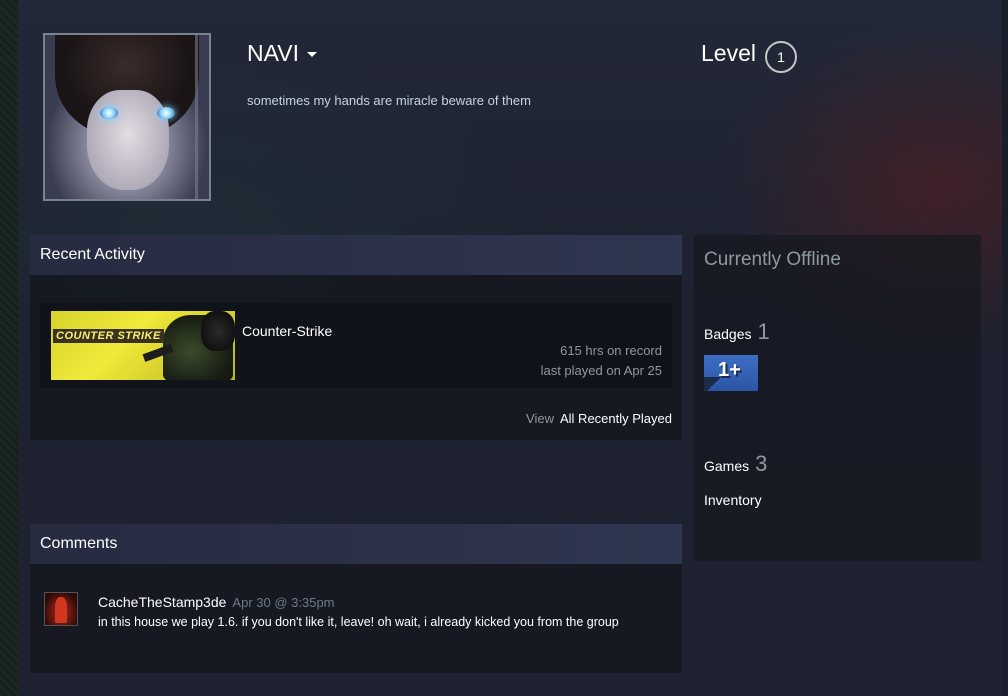  I want to click on games-label: Games, so click(727, 466).